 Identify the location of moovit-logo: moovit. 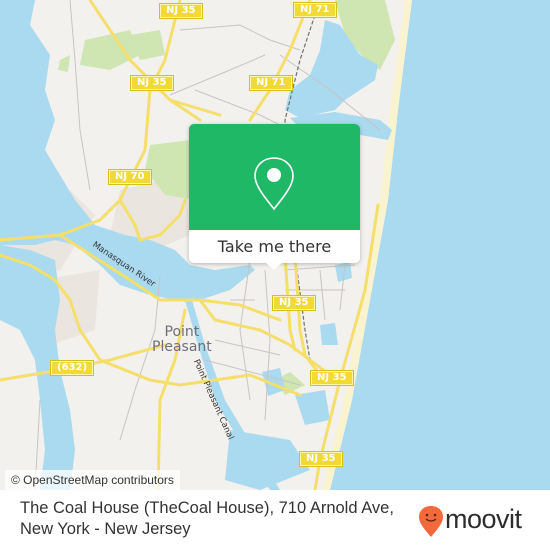
(478, 520).